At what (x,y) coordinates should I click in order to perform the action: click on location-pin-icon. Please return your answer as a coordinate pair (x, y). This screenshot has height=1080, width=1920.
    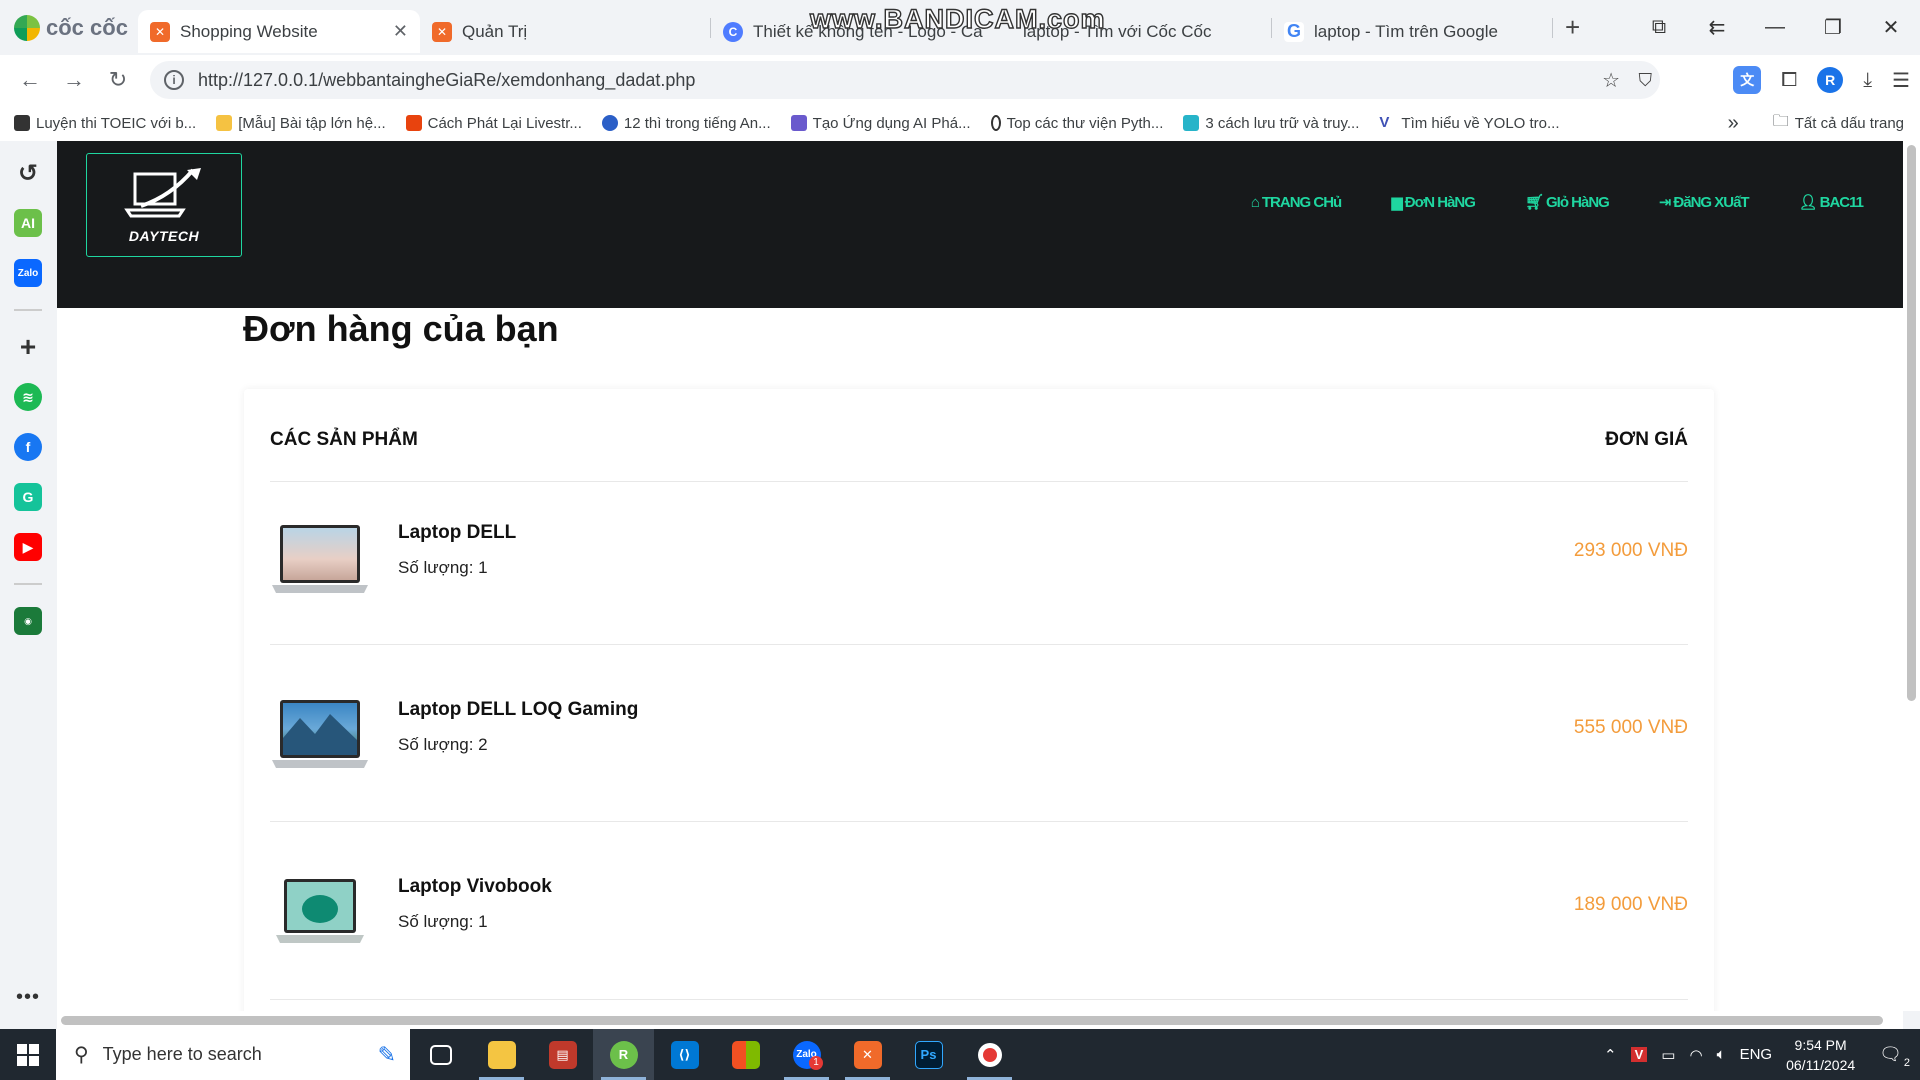
    Looking at the image, I should click on (995, 123).